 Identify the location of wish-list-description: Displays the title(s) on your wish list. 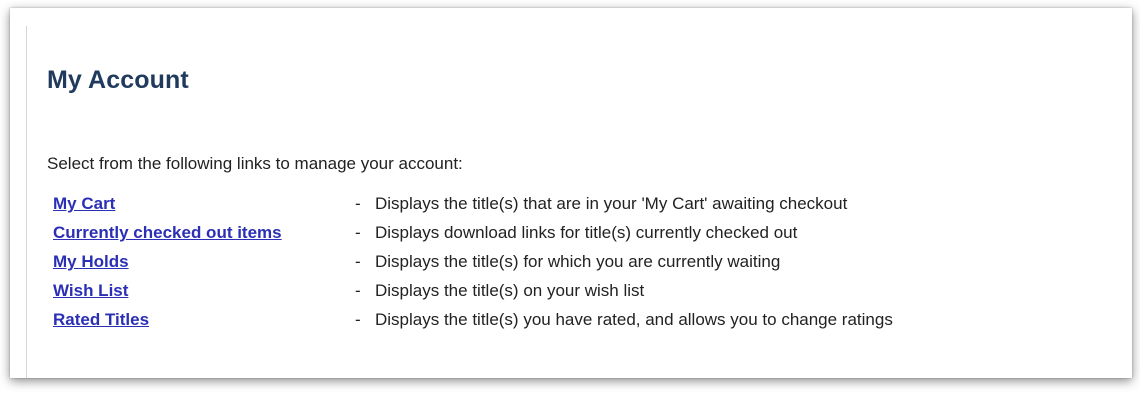
(510, 290).